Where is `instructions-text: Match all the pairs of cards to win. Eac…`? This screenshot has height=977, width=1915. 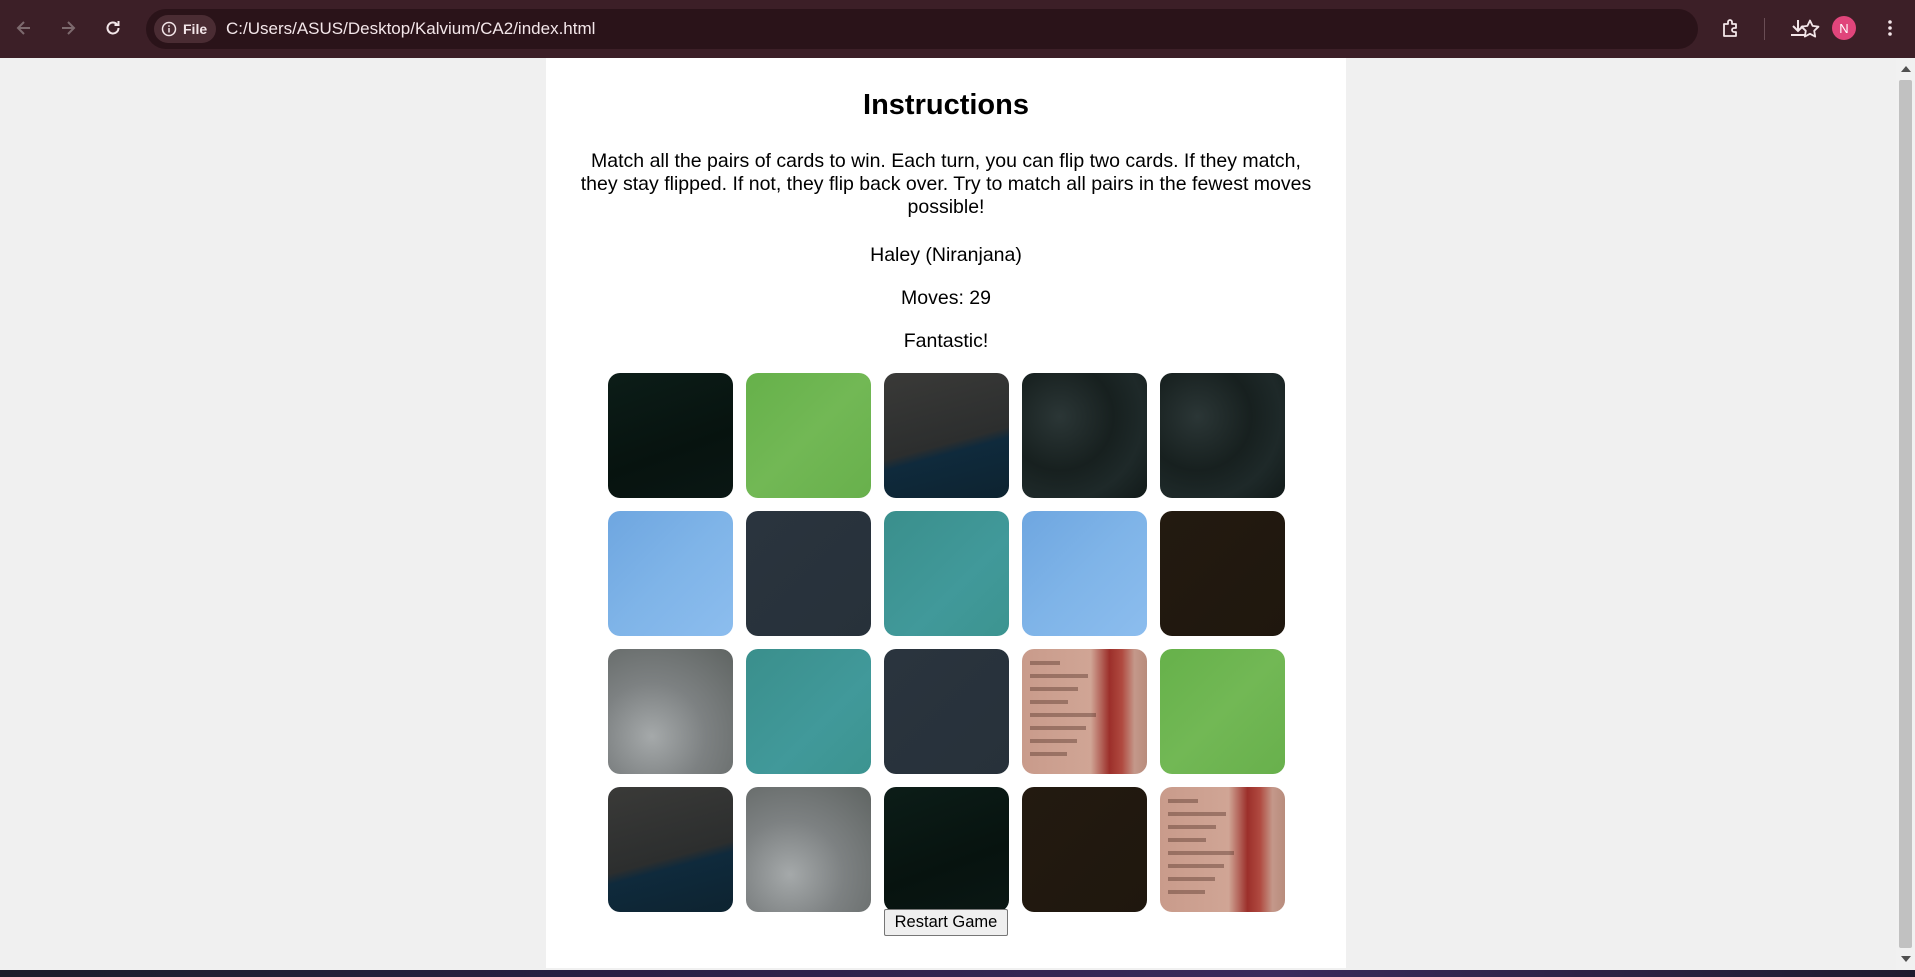 instructions-text: Match all the pairs of cards to win. Eac… is located at coordinates (946, 184).